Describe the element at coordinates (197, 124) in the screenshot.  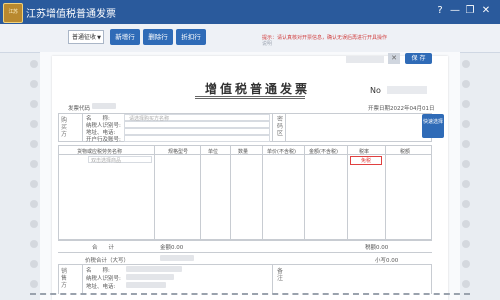
I see `buyer-taxid-field` at that location.